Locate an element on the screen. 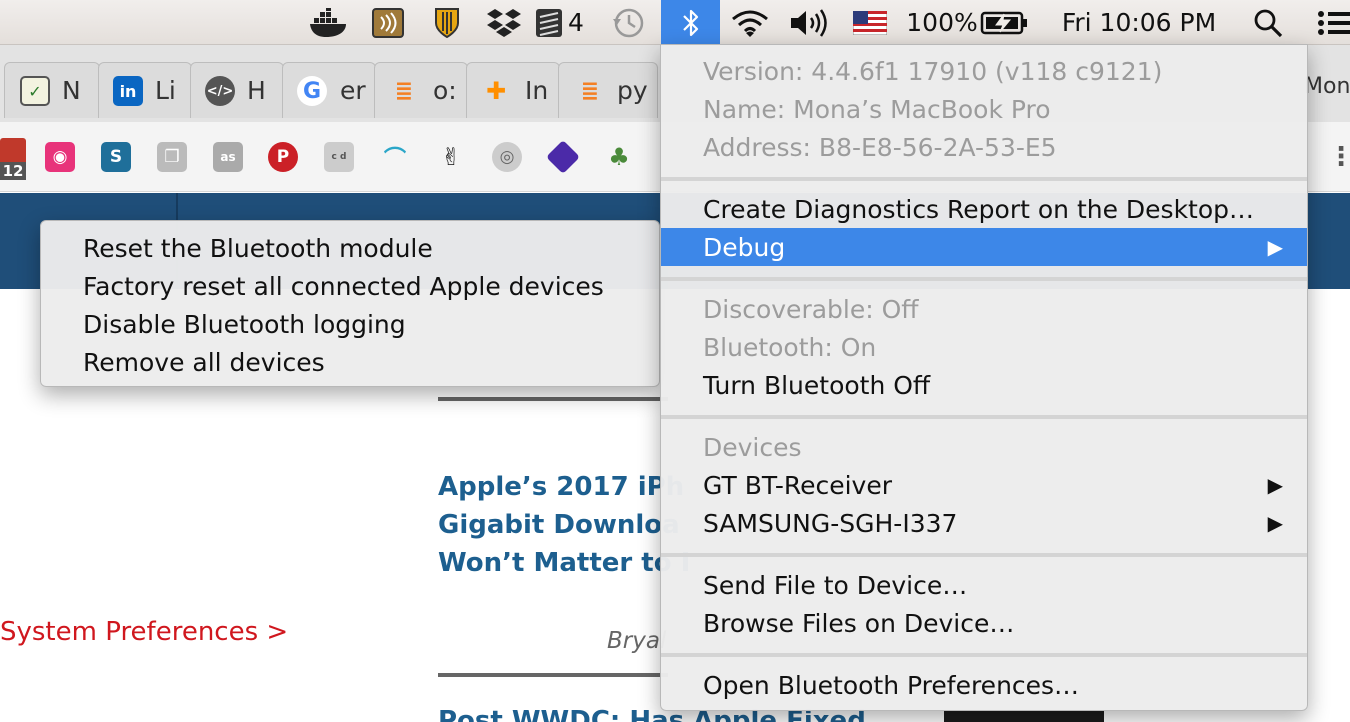 This screenshot has width=1350, height=722. disable-bluetooth-logging-item: Disable Bluetooth logging is located at coordinates (350, 324).